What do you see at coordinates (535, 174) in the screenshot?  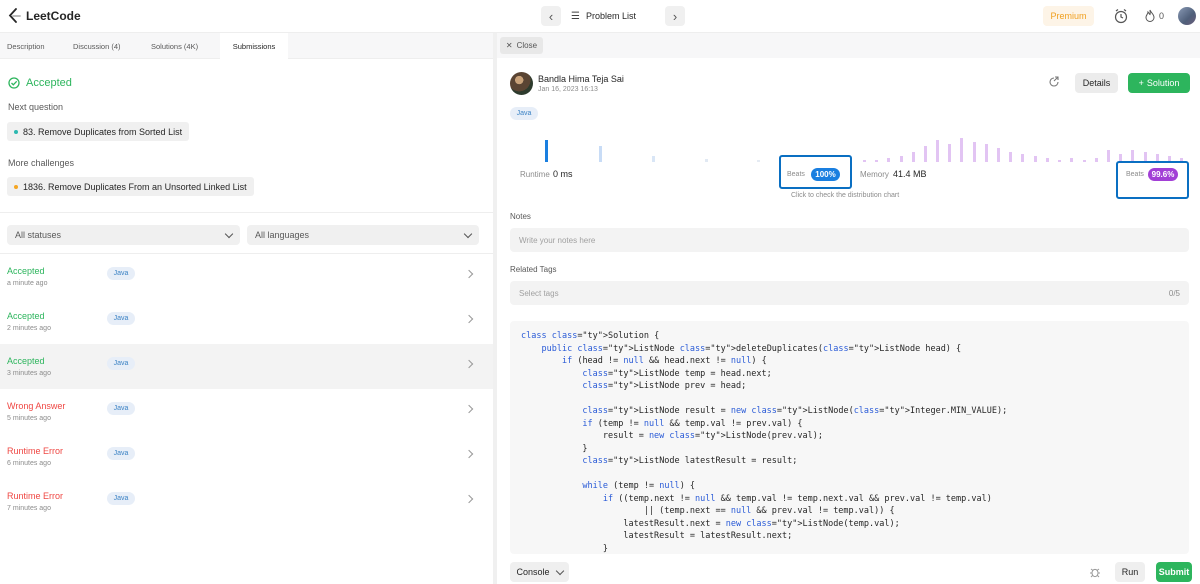 I see `runtime-label: Runtime` at bounding box center [535, 174].